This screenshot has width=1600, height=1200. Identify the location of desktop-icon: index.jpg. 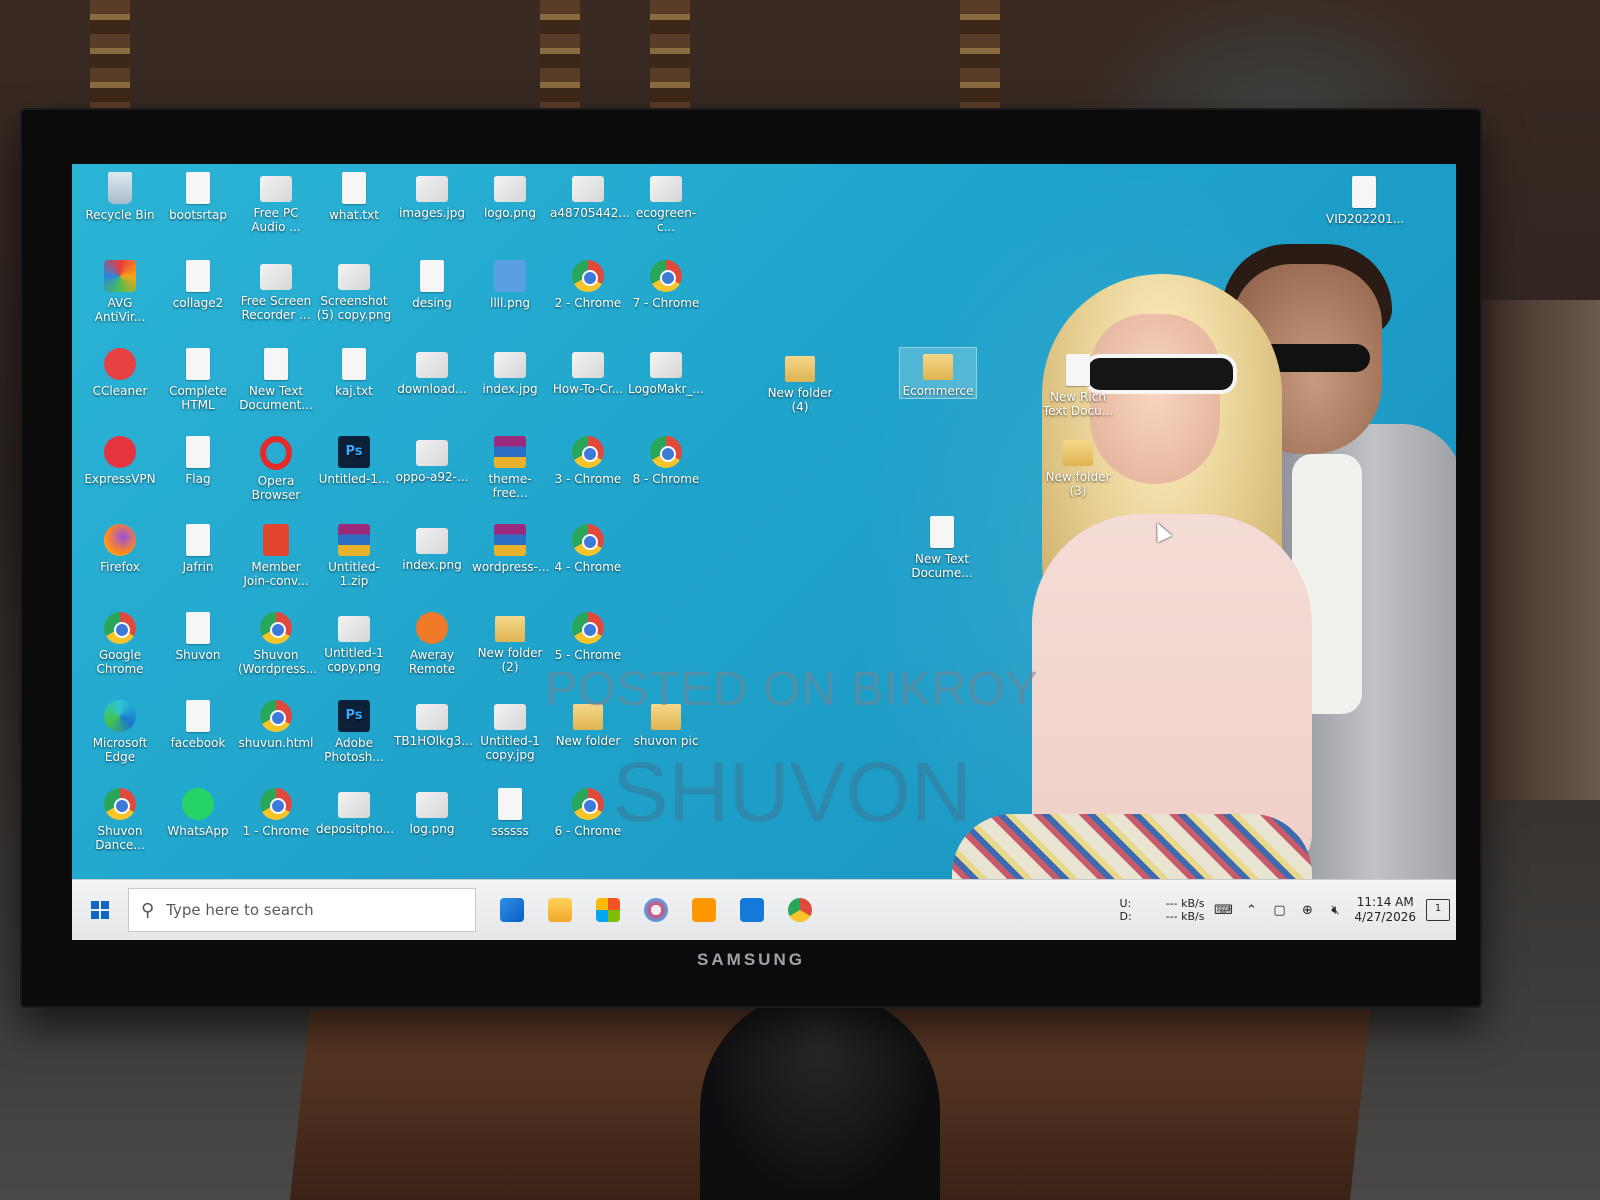
(510, 371).